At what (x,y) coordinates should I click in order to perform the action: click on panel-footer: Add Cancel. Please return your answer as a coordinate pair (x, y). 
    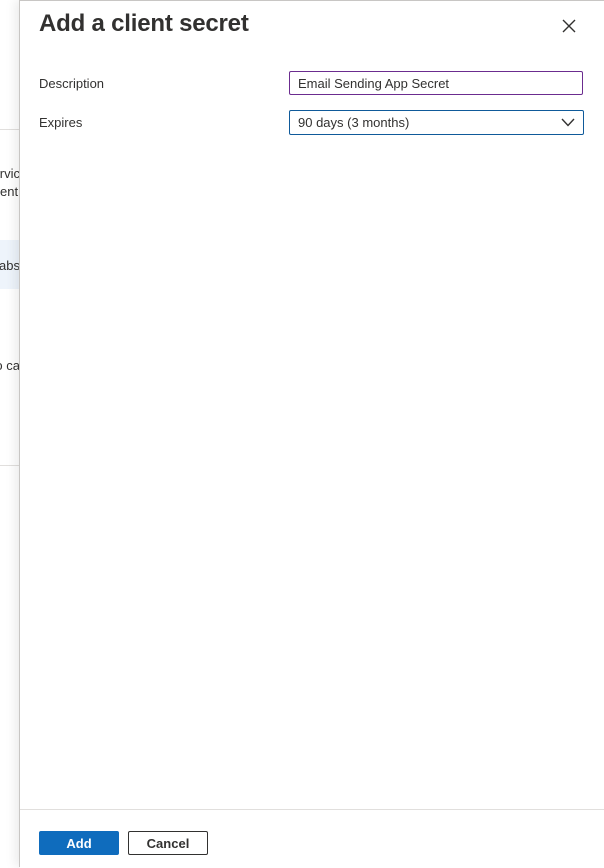
    Looking at the image, I should click on (312, 838).